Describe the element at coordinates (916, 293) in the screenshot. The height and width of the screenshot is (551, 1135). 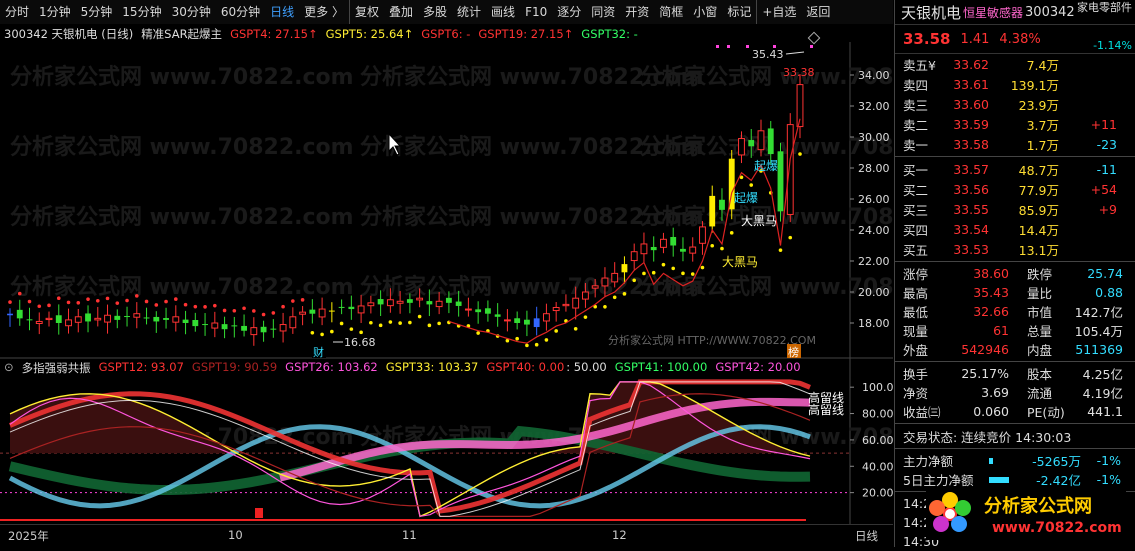
I see `stat-key: 最高` at that location.